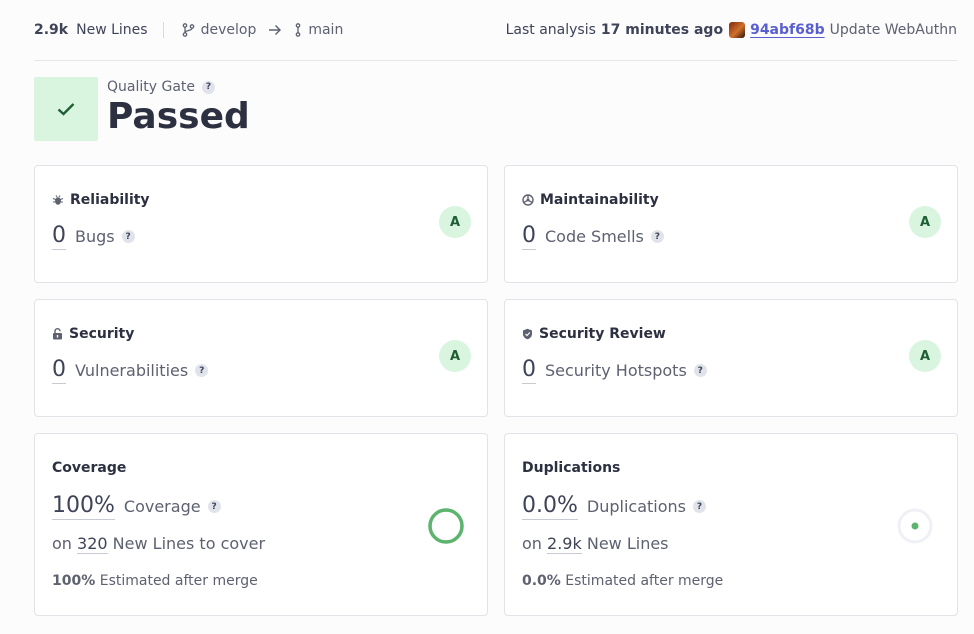  I want to click on security-hotspots-label: Security Hotspots, so click(616, 370).